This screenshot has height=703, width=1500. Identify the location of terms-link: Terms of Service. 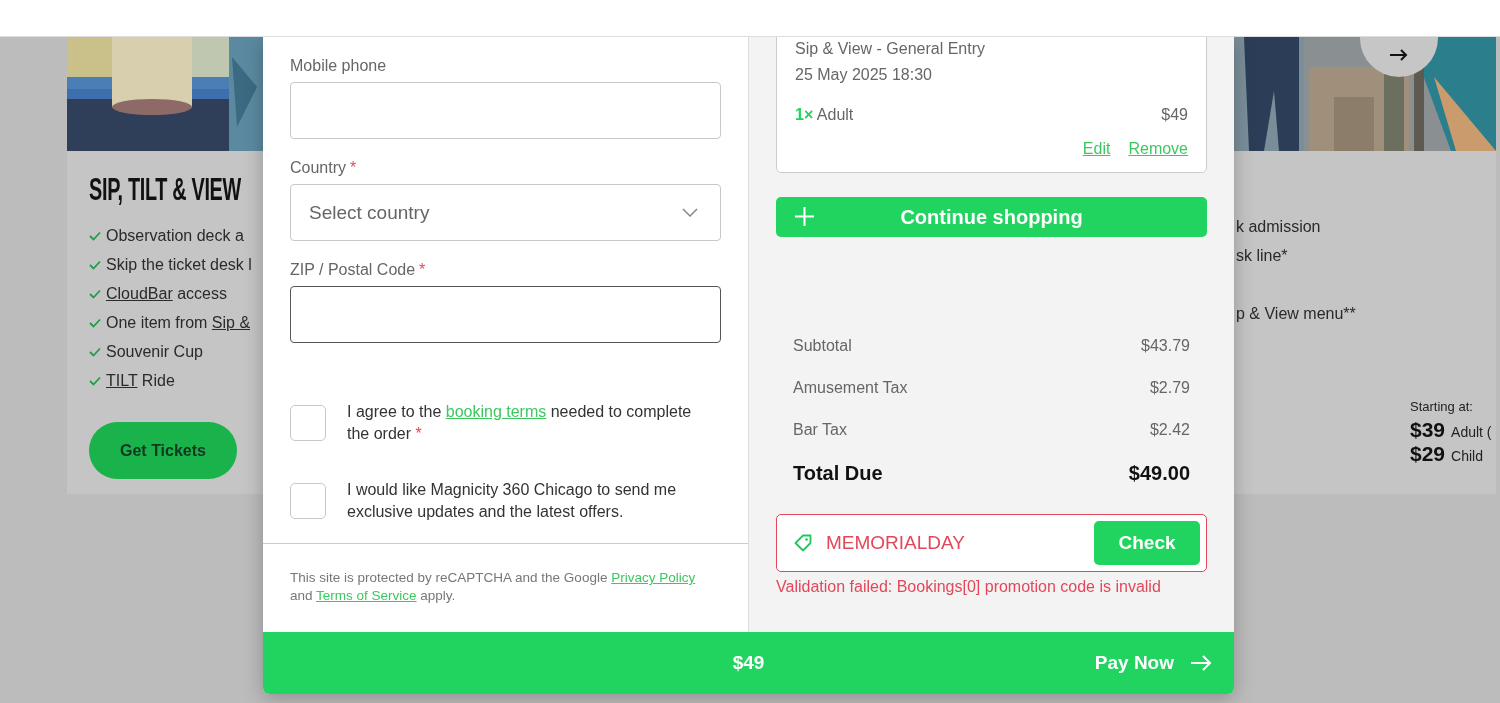
(366, 595).